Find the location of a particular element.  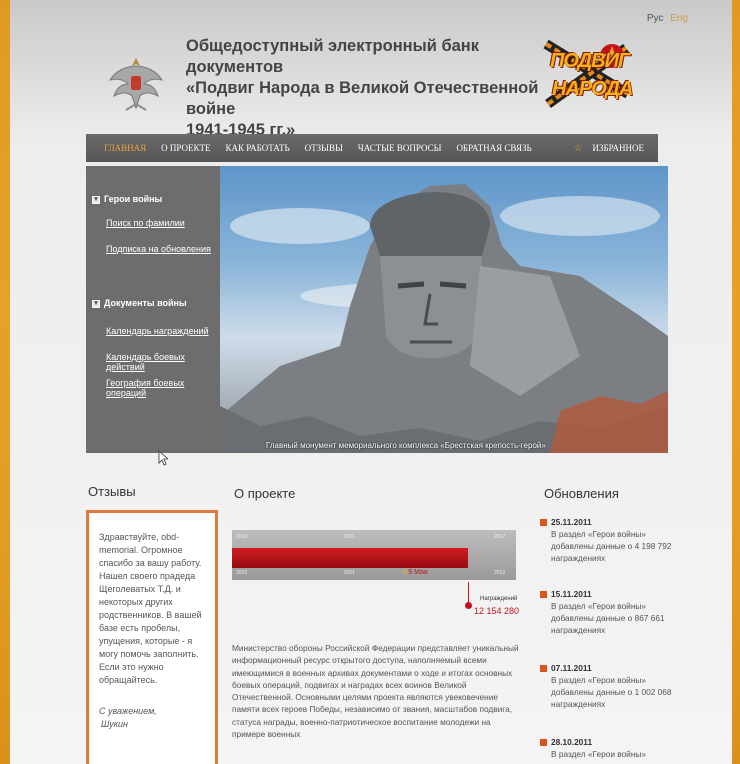

sidebar-section-documents: ▾ Документы войны is located at coordinates (139, 303).